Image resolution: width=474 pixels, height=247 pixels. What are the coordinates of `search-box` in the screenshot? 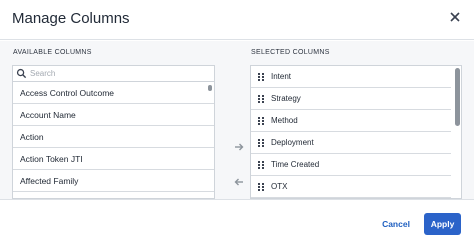 It's located at (113, 74).